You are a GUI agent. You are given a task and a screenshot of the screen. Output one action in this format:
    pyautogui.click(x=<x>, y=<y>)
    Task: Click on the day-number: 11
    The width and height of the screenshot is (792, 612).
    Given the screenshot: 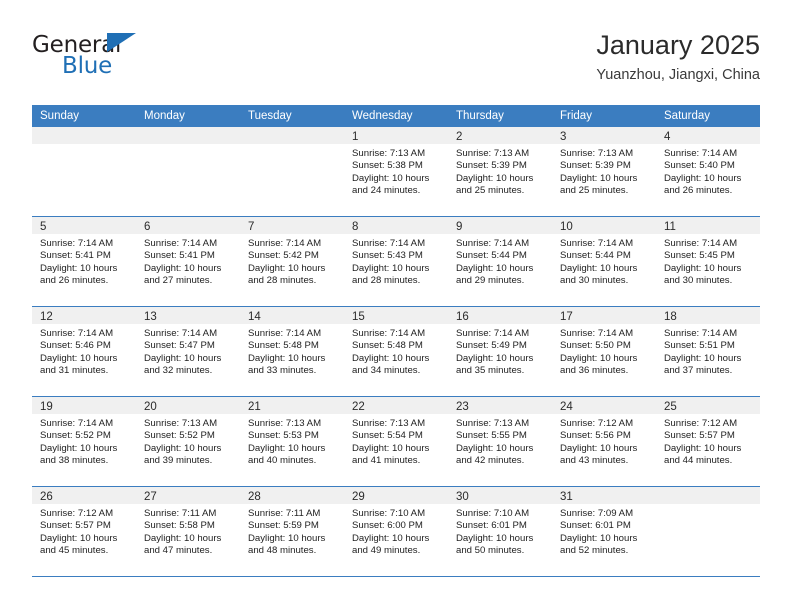 What is the action you would take?
    pyautogui.click(x=670, y=227)
    